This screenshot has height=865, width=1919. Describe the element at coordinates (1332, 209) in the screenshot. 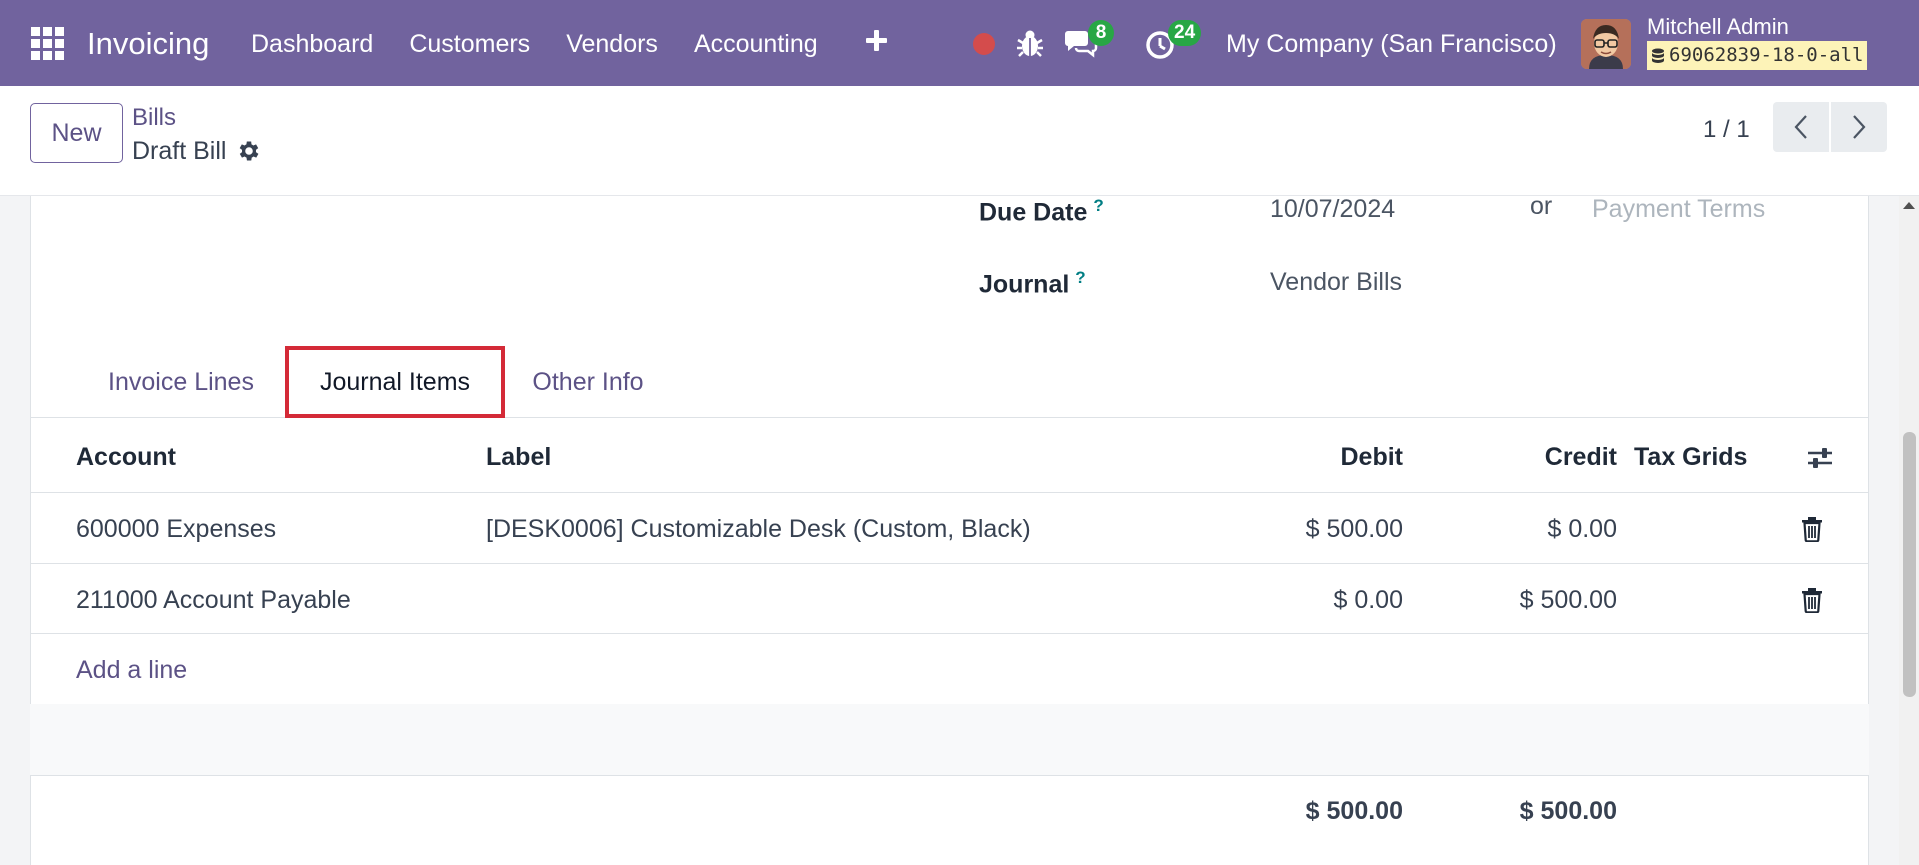

I see `due-date-field: 10/07/2024` at that location.